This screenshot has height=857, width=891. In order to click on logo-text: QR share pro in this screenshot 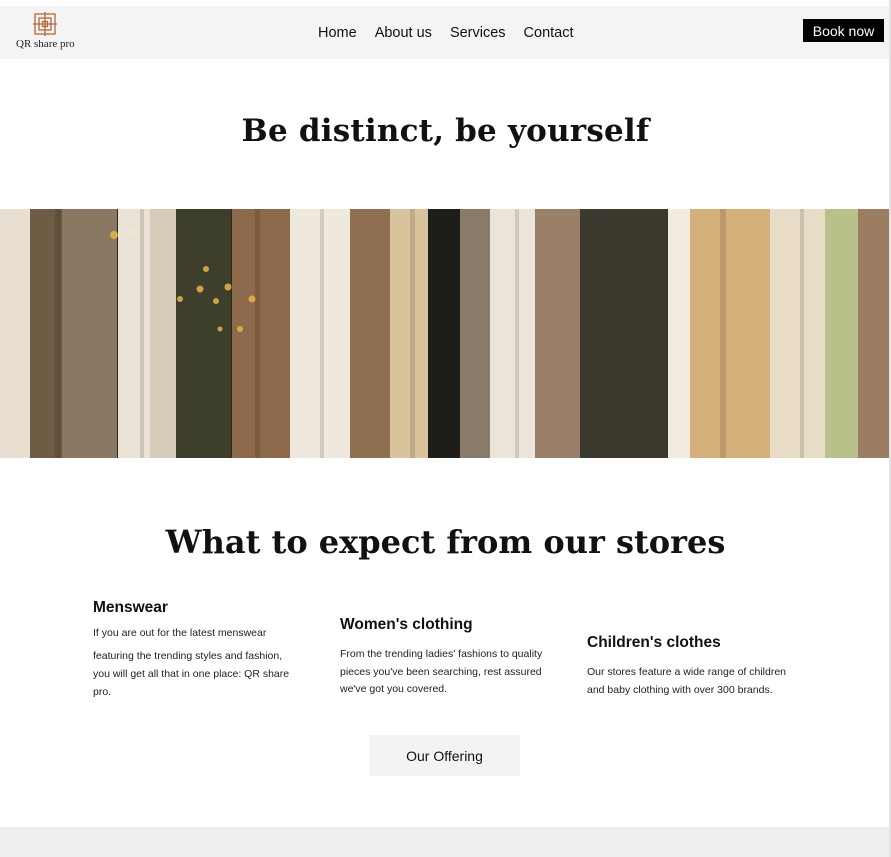, I will do `click(45, 44)`.